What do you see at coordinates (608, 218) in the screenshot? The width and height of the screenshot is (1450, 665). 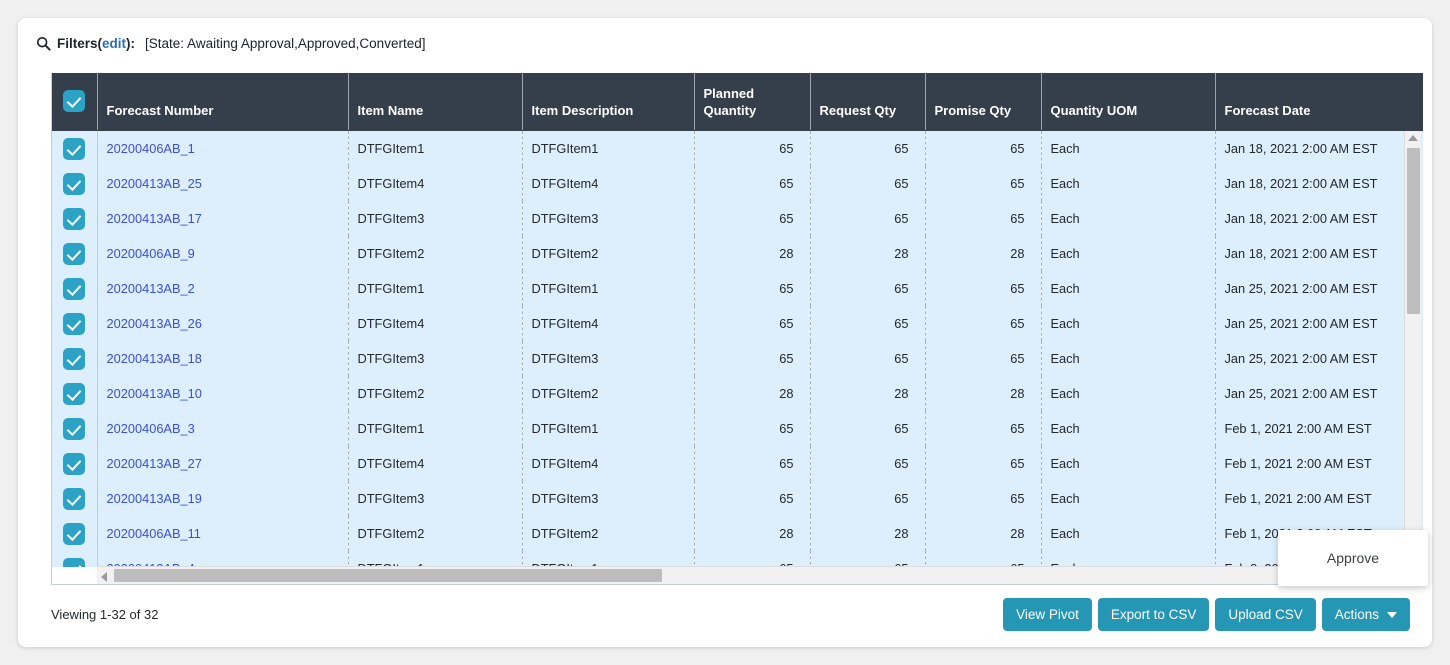 I see `cell-item-description: DTFGItem3` at bounding box center [608, 218].